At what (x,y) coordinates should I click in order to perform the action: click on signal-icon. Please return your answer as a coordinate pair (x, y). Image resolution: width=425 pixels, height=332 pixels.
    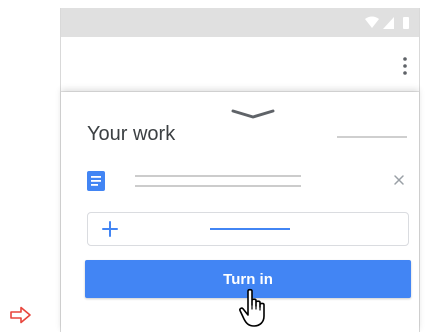
    Looking at the image, I should click on (388, 23).